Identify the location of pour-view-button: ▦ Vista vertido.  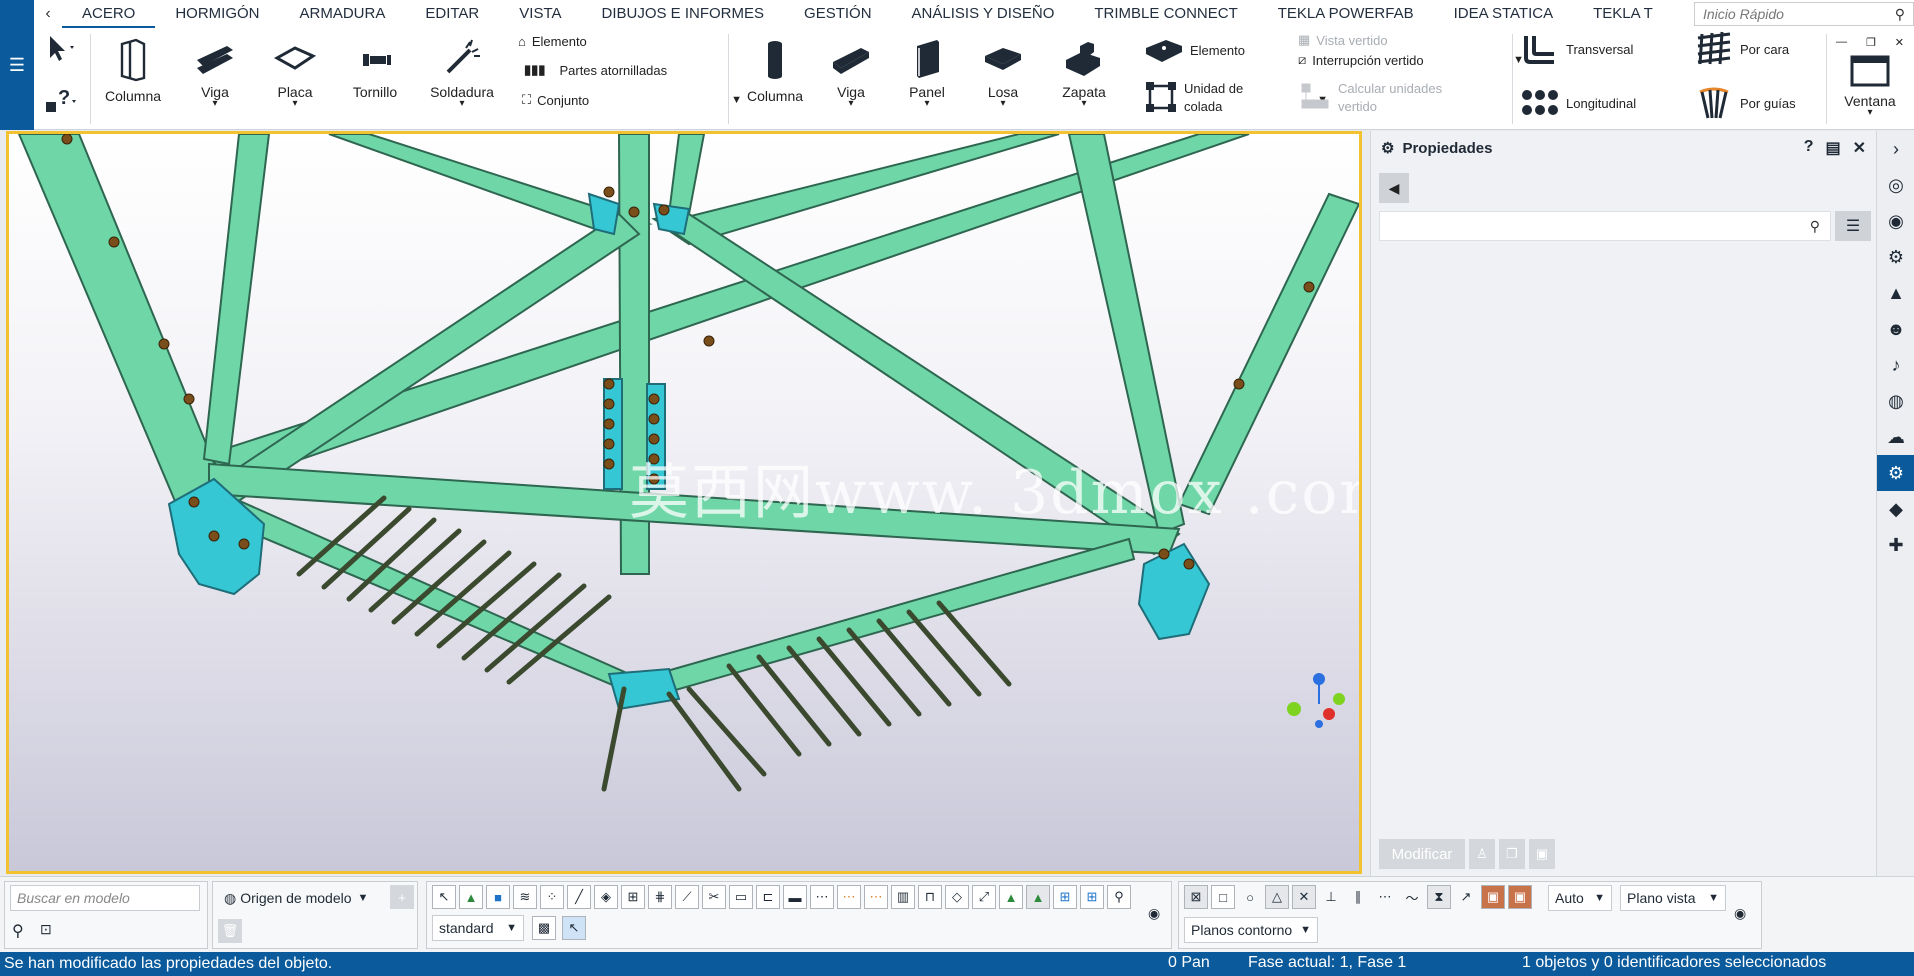
(1343, 40).